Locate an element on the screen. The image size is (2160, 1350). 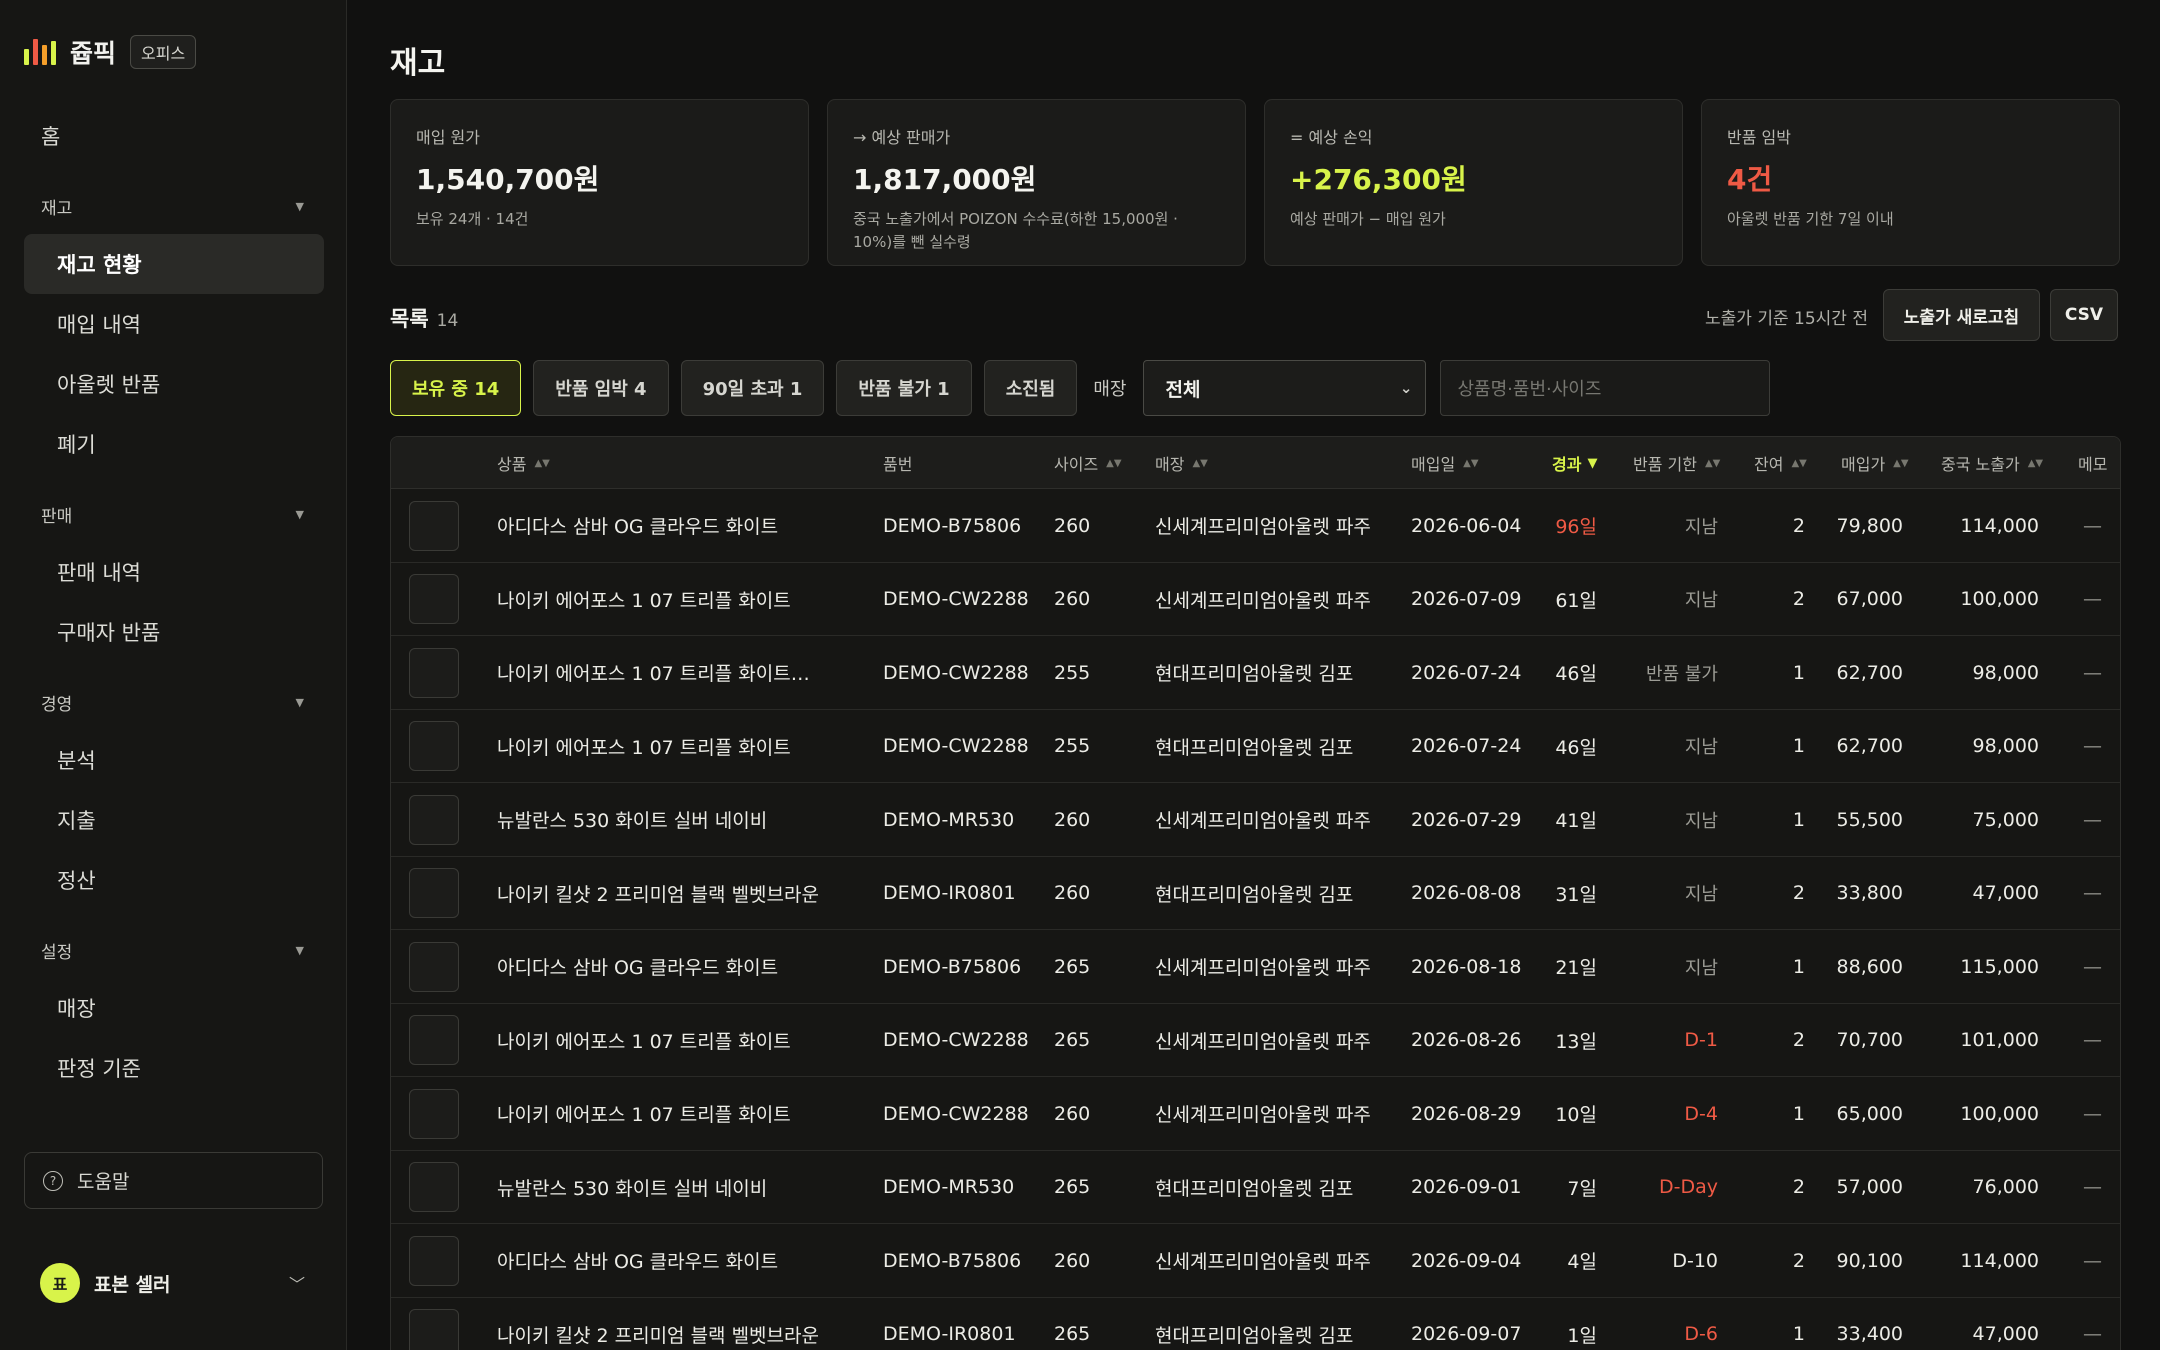
sidebar-group-label: 판매 is located at coordinates (57, 516).